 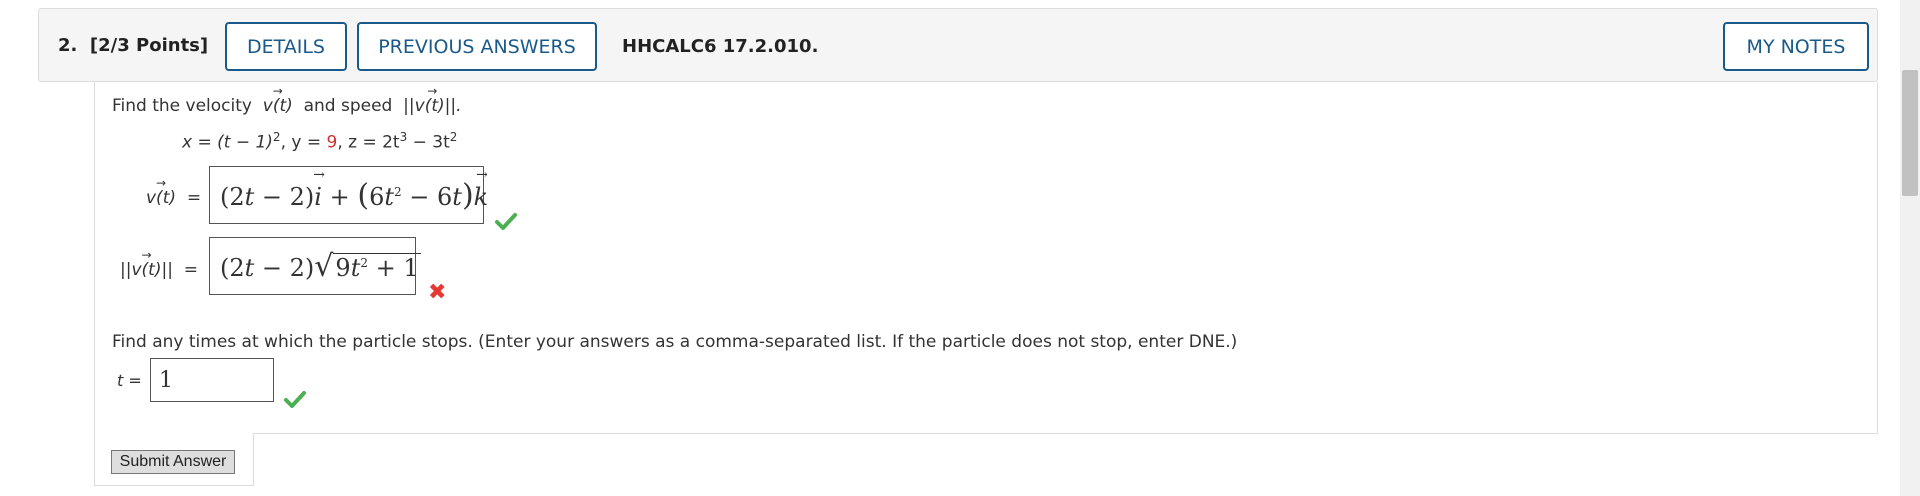 What do you see at coordinates (320, 266) in the screenshot?
I see `speed-answer-value: (2t − 2)√9t2 + 1` at bounding box center [320, 266].